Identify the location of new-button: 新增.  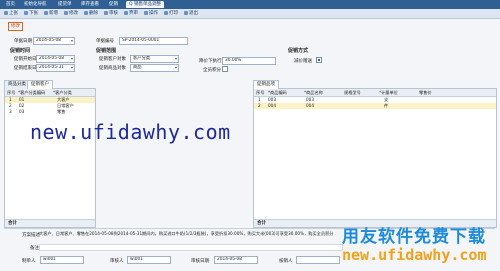
(51, 13).